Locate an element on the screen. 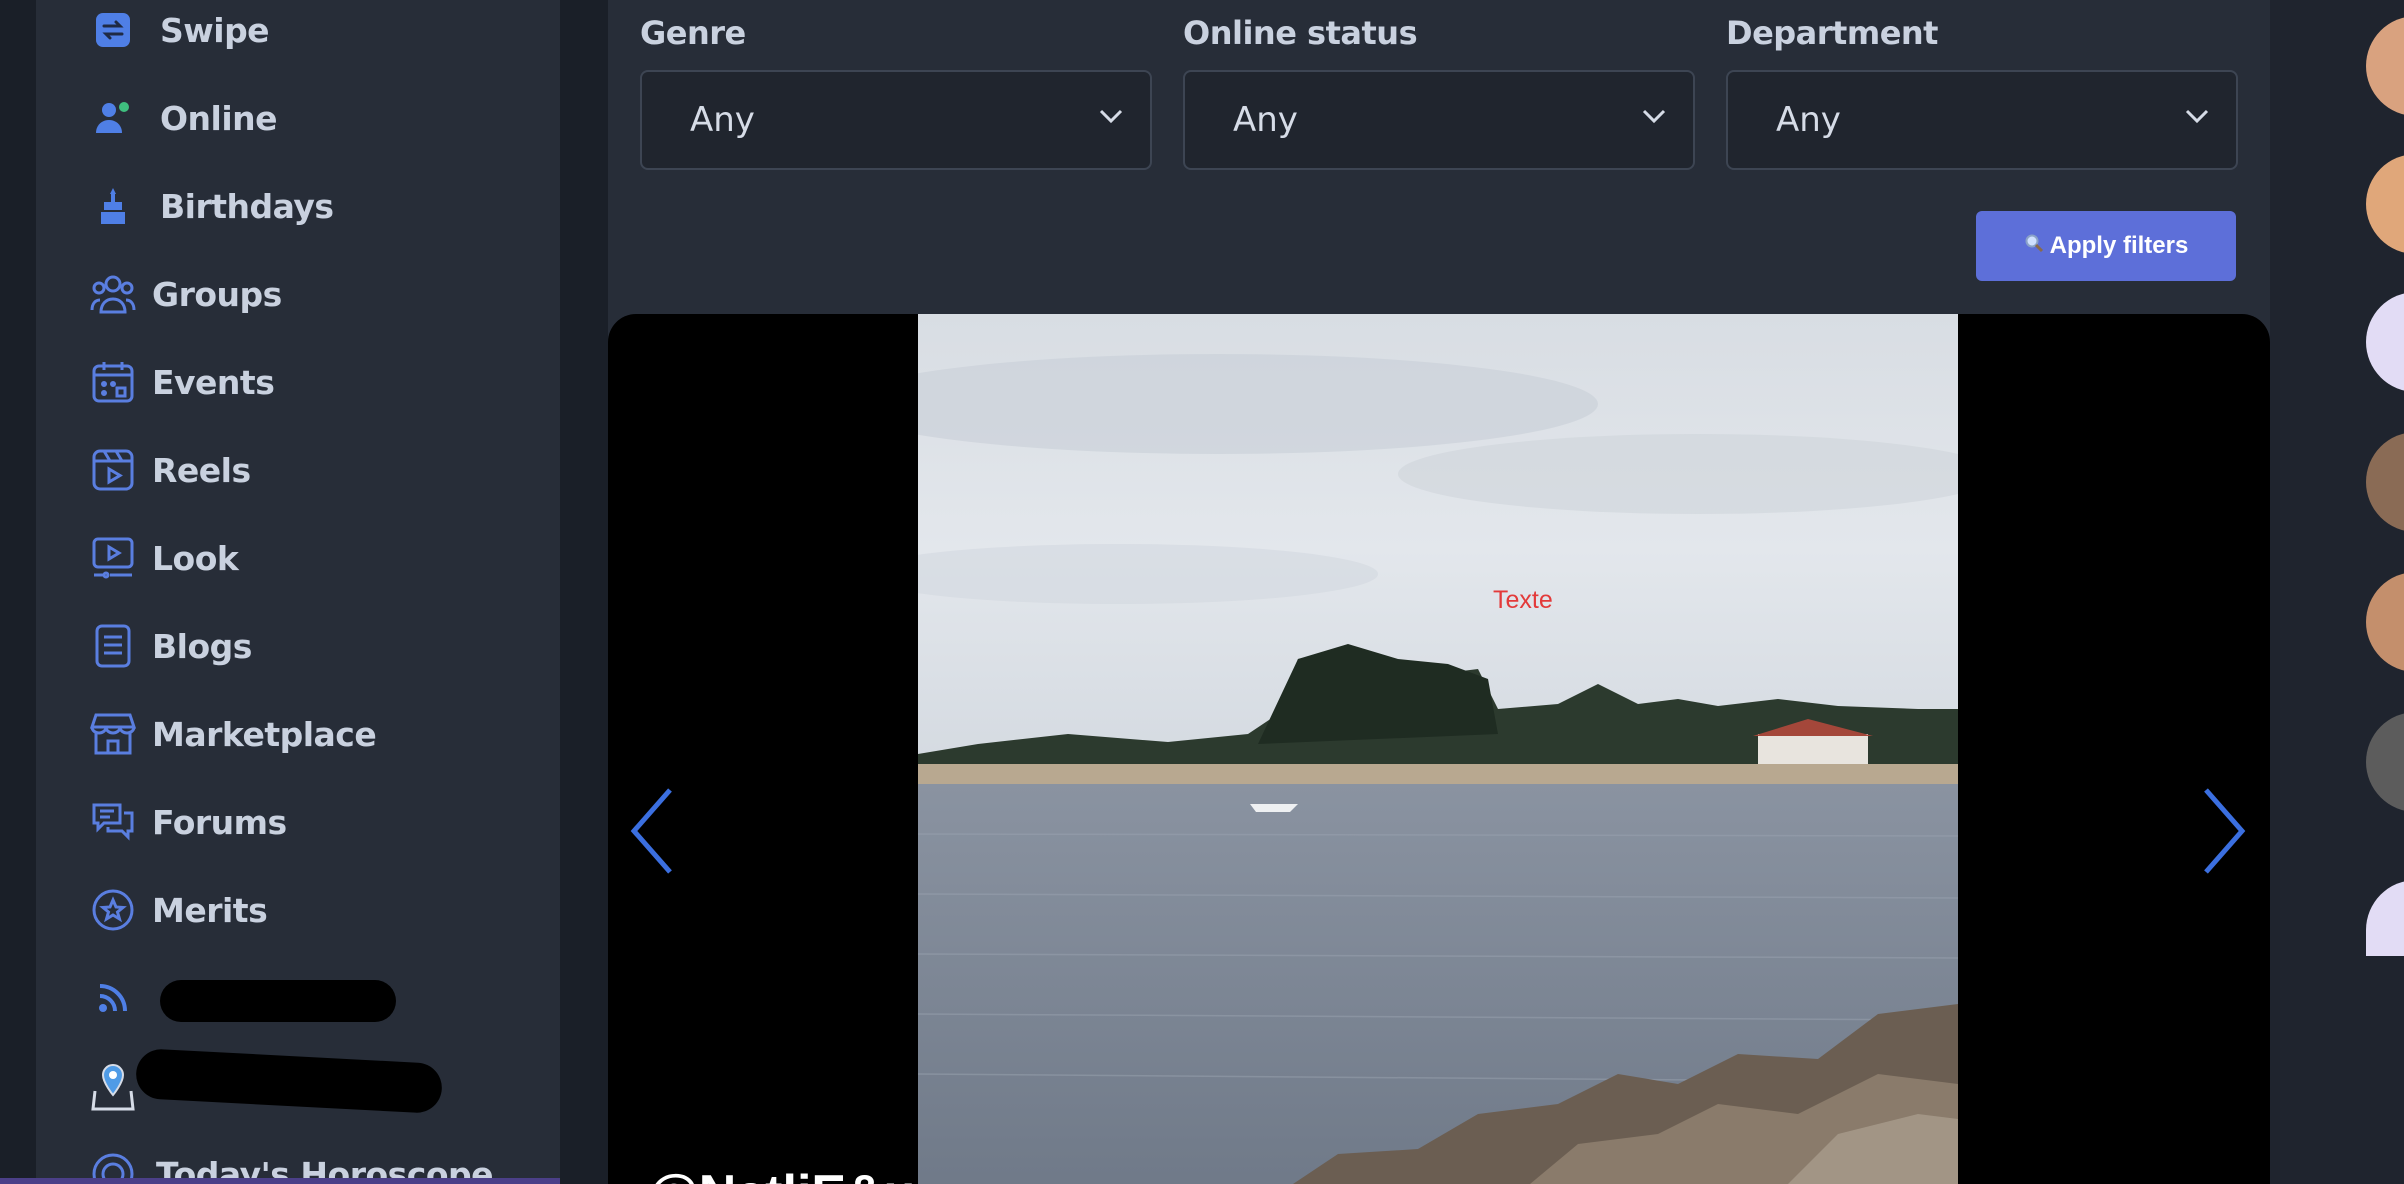 The width and height of the screenshot is (2404, 1184). sidebar-item-forums: Forums is located at coordinates (187, 822).